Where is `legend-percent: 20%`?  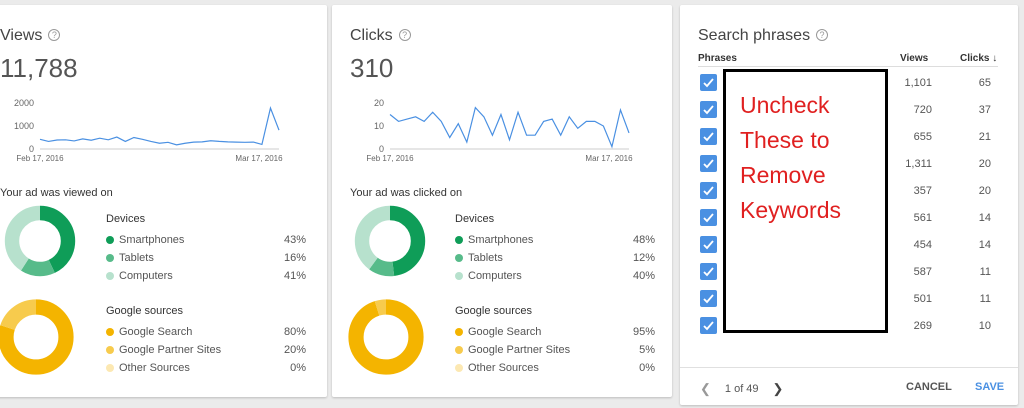 legend-percent: 20% is located at coordinates (294, 349).